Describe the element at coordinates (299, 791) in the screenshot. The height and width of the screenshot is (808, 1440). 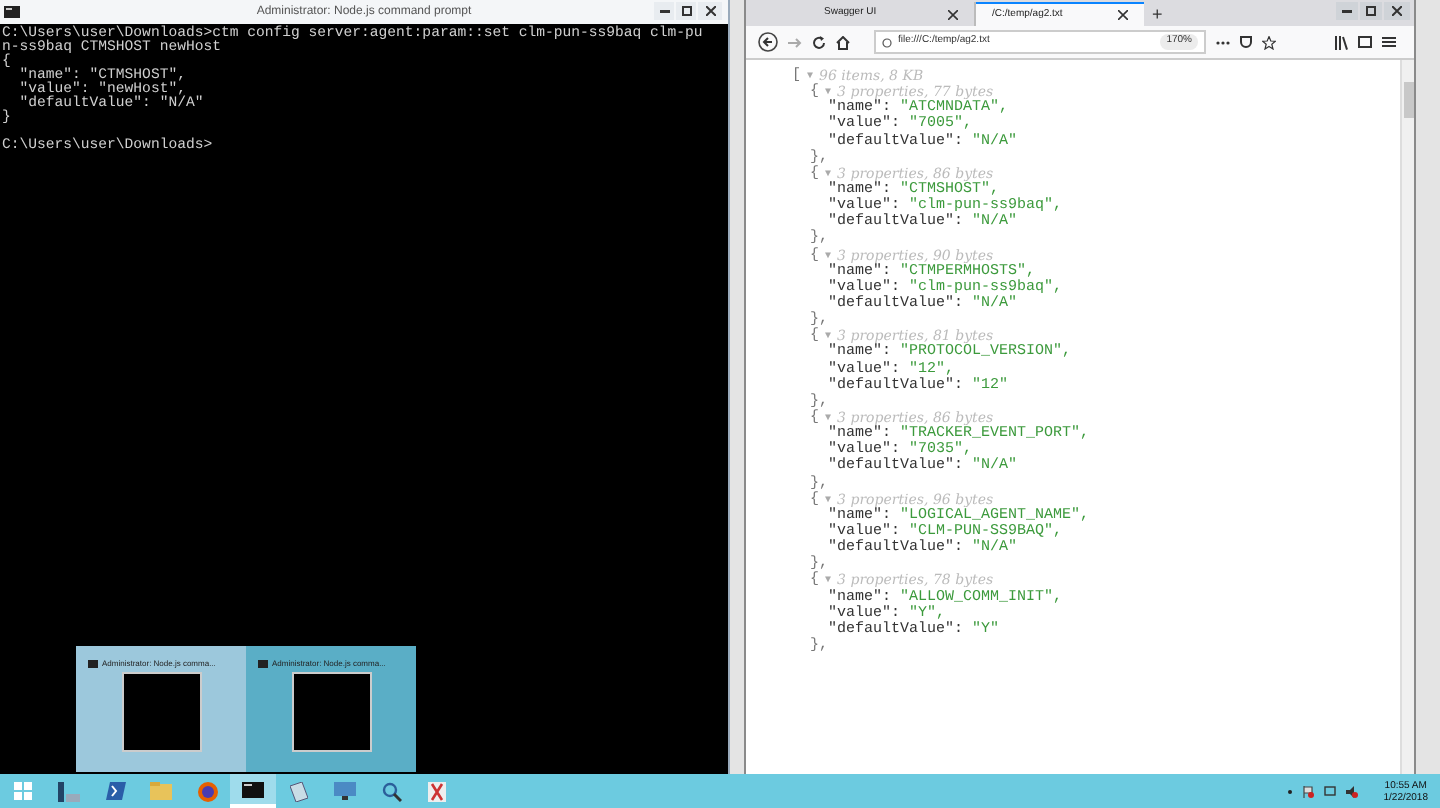
I see `document-icon` at that location.